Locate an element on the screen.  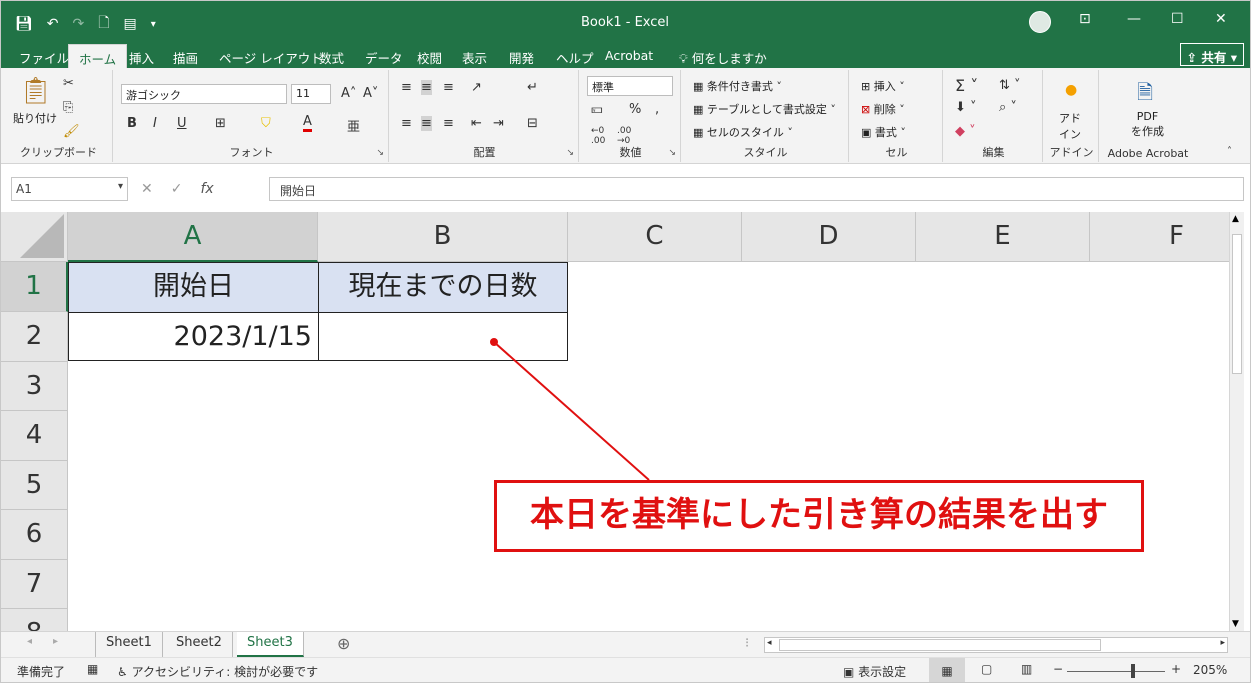
zoom-out-icon: − is located at coordinates (1058, 669).